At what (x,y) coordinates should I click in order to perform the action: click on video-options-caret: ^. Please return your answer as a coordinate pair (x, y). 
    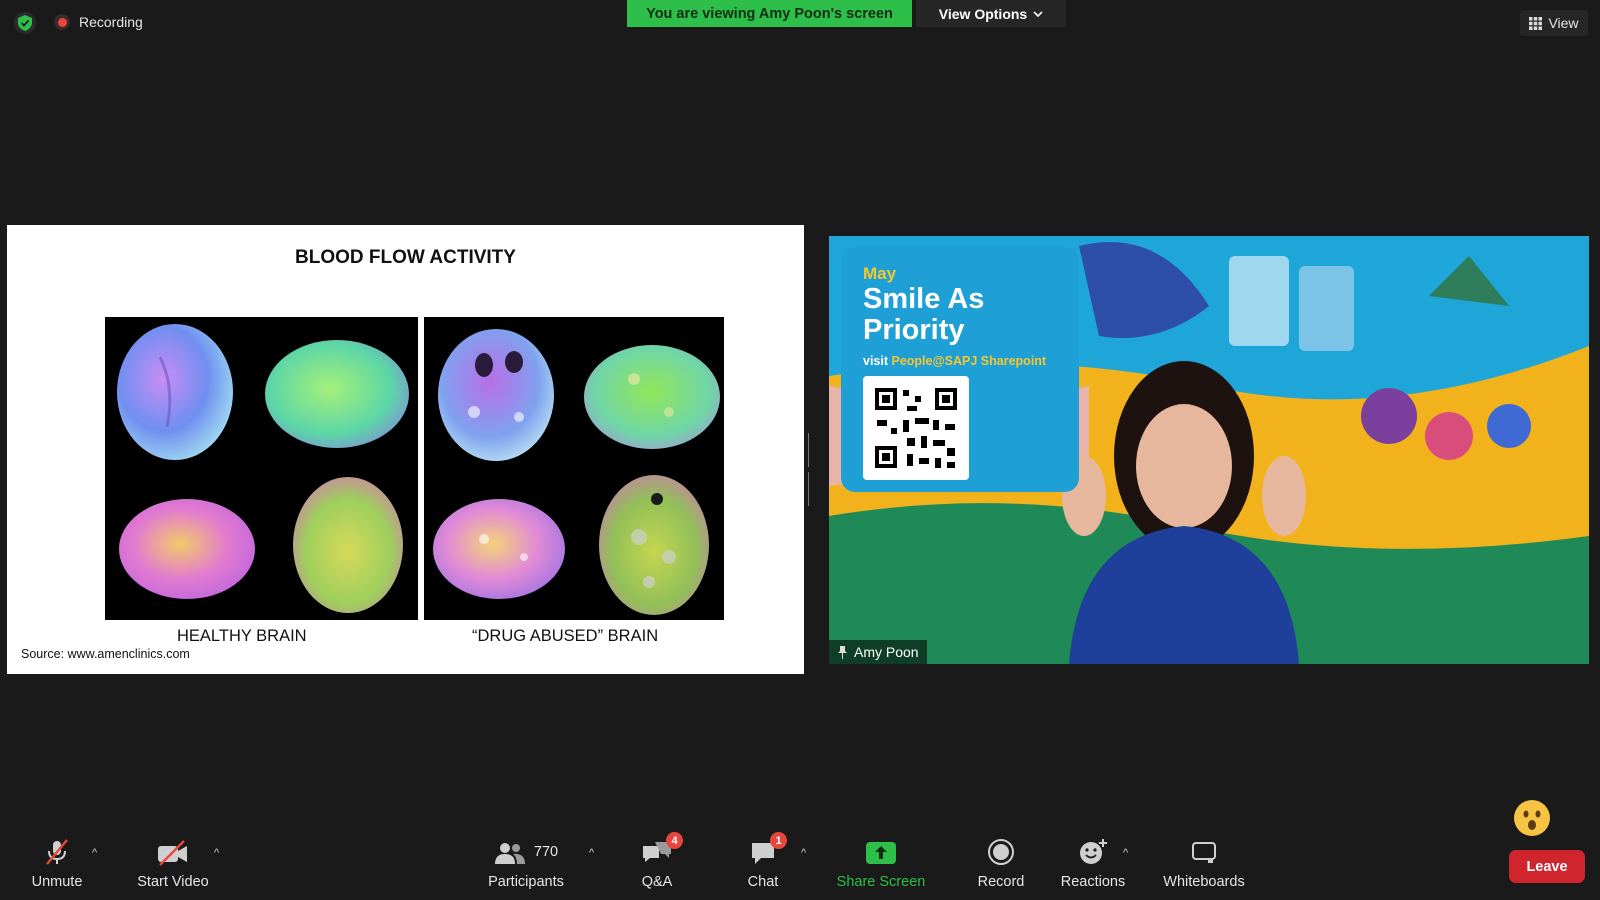
    Looking at the image, I should click on (216, 853).